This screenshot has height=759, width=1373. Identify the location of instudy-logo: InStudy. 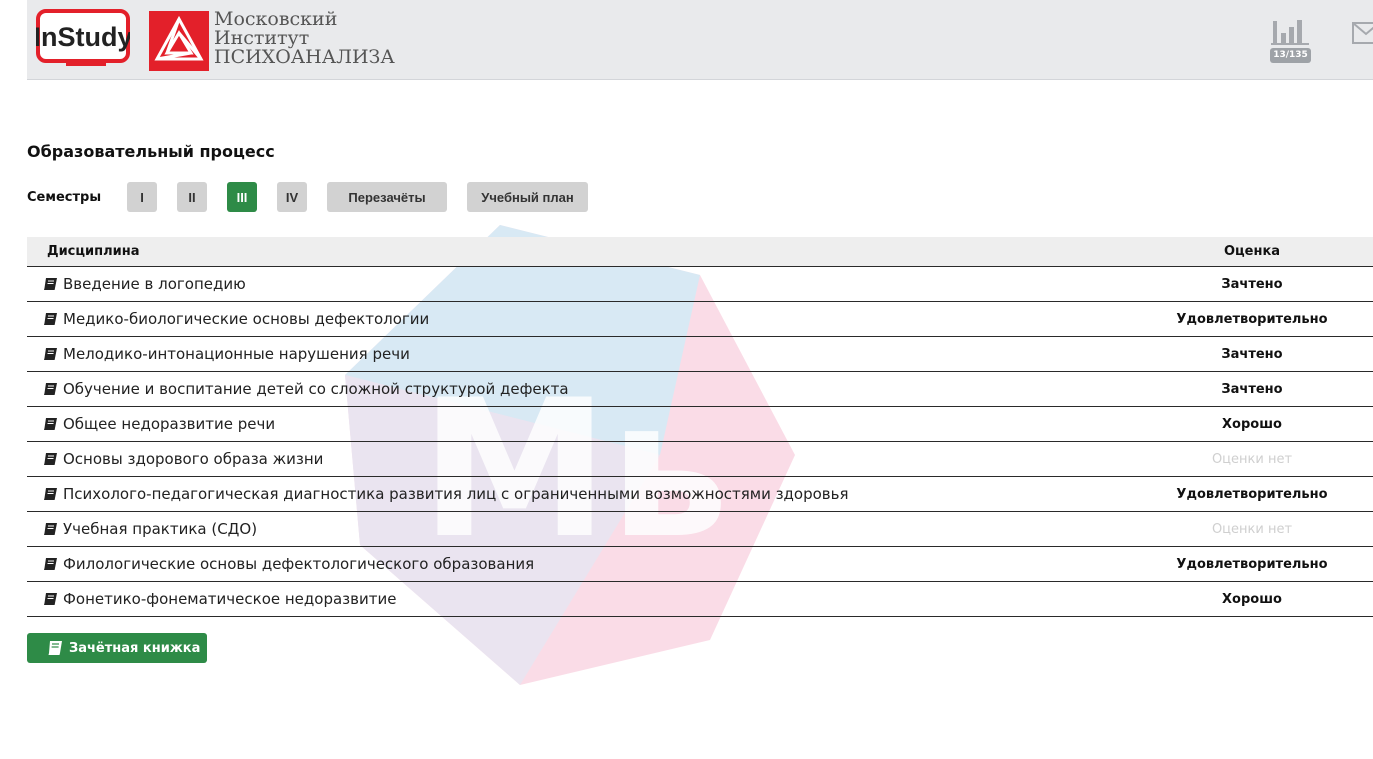
(83, 39).